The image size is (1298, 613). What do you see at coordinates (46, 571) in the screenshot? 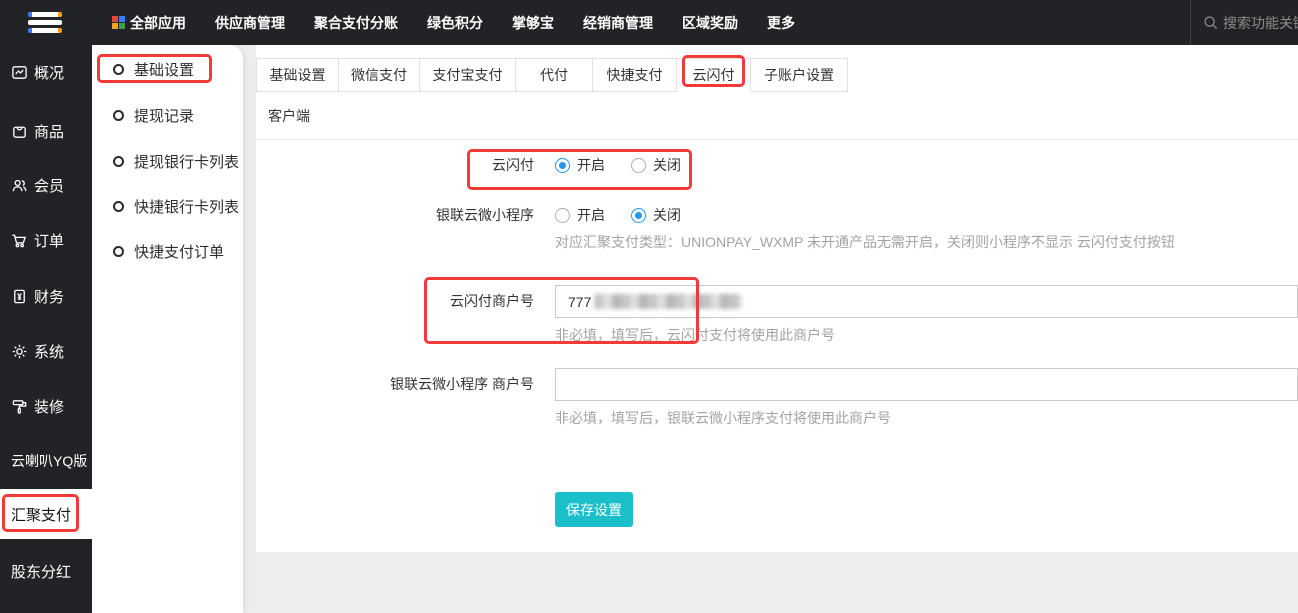
I see `sidebar-item-shareholder: 股东分红` at bounding box center [46, 571].